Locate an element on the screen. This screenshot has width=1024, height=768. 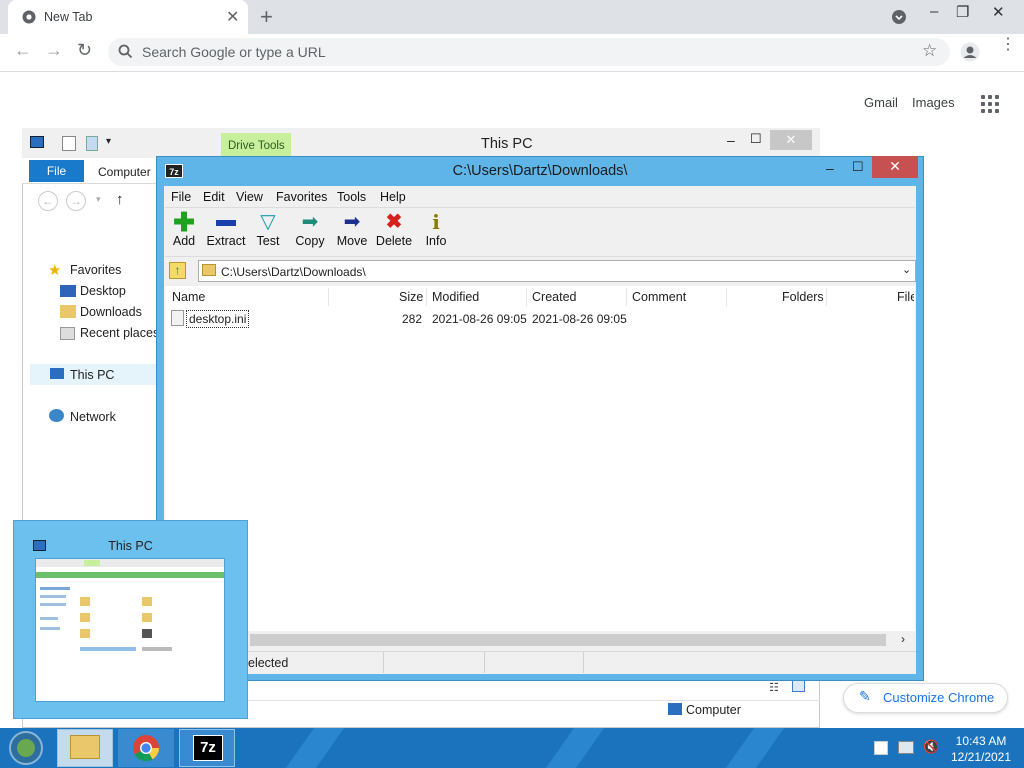
restore-button: ❐ is located at coordinates (962, 12).